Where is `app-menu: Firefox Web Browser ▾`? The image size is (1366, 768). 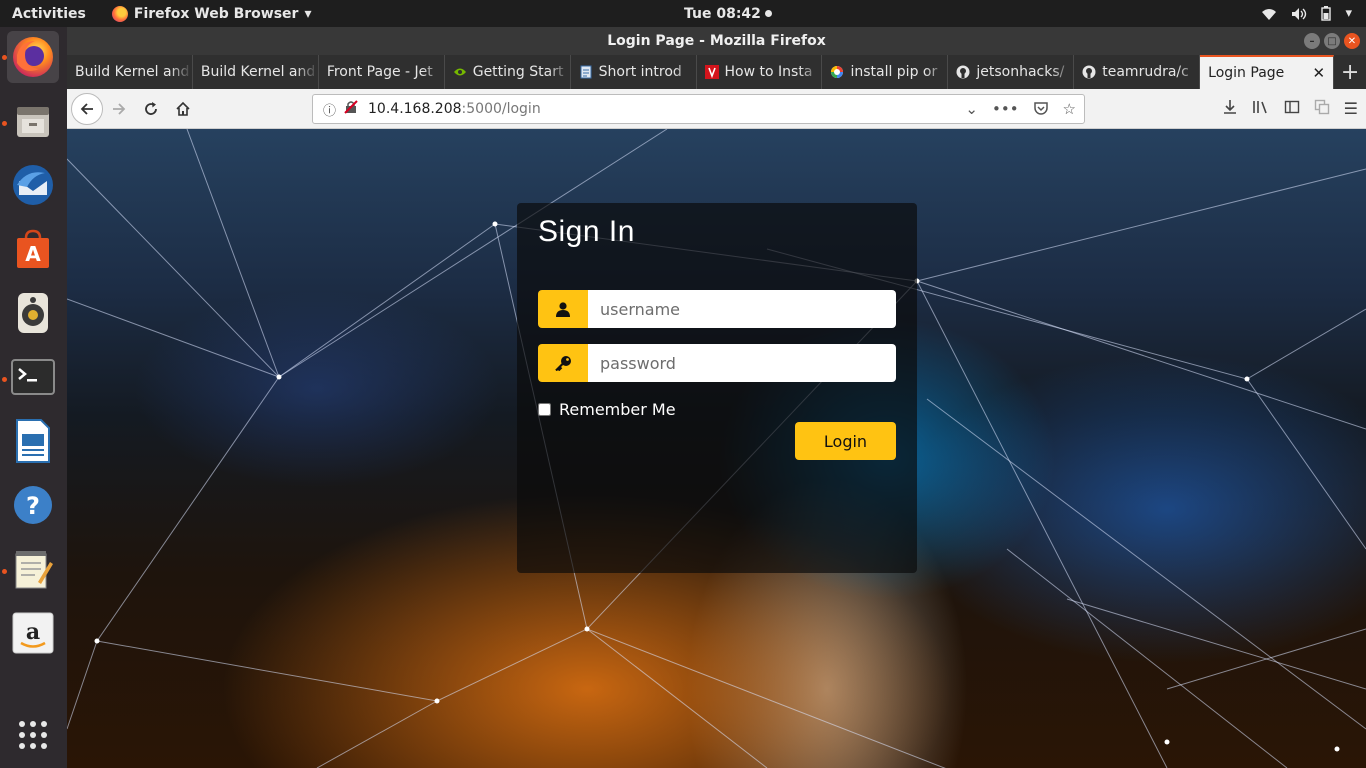 app-menu: Firefox Web Browser ▾ is located at coordinates (211, 13).